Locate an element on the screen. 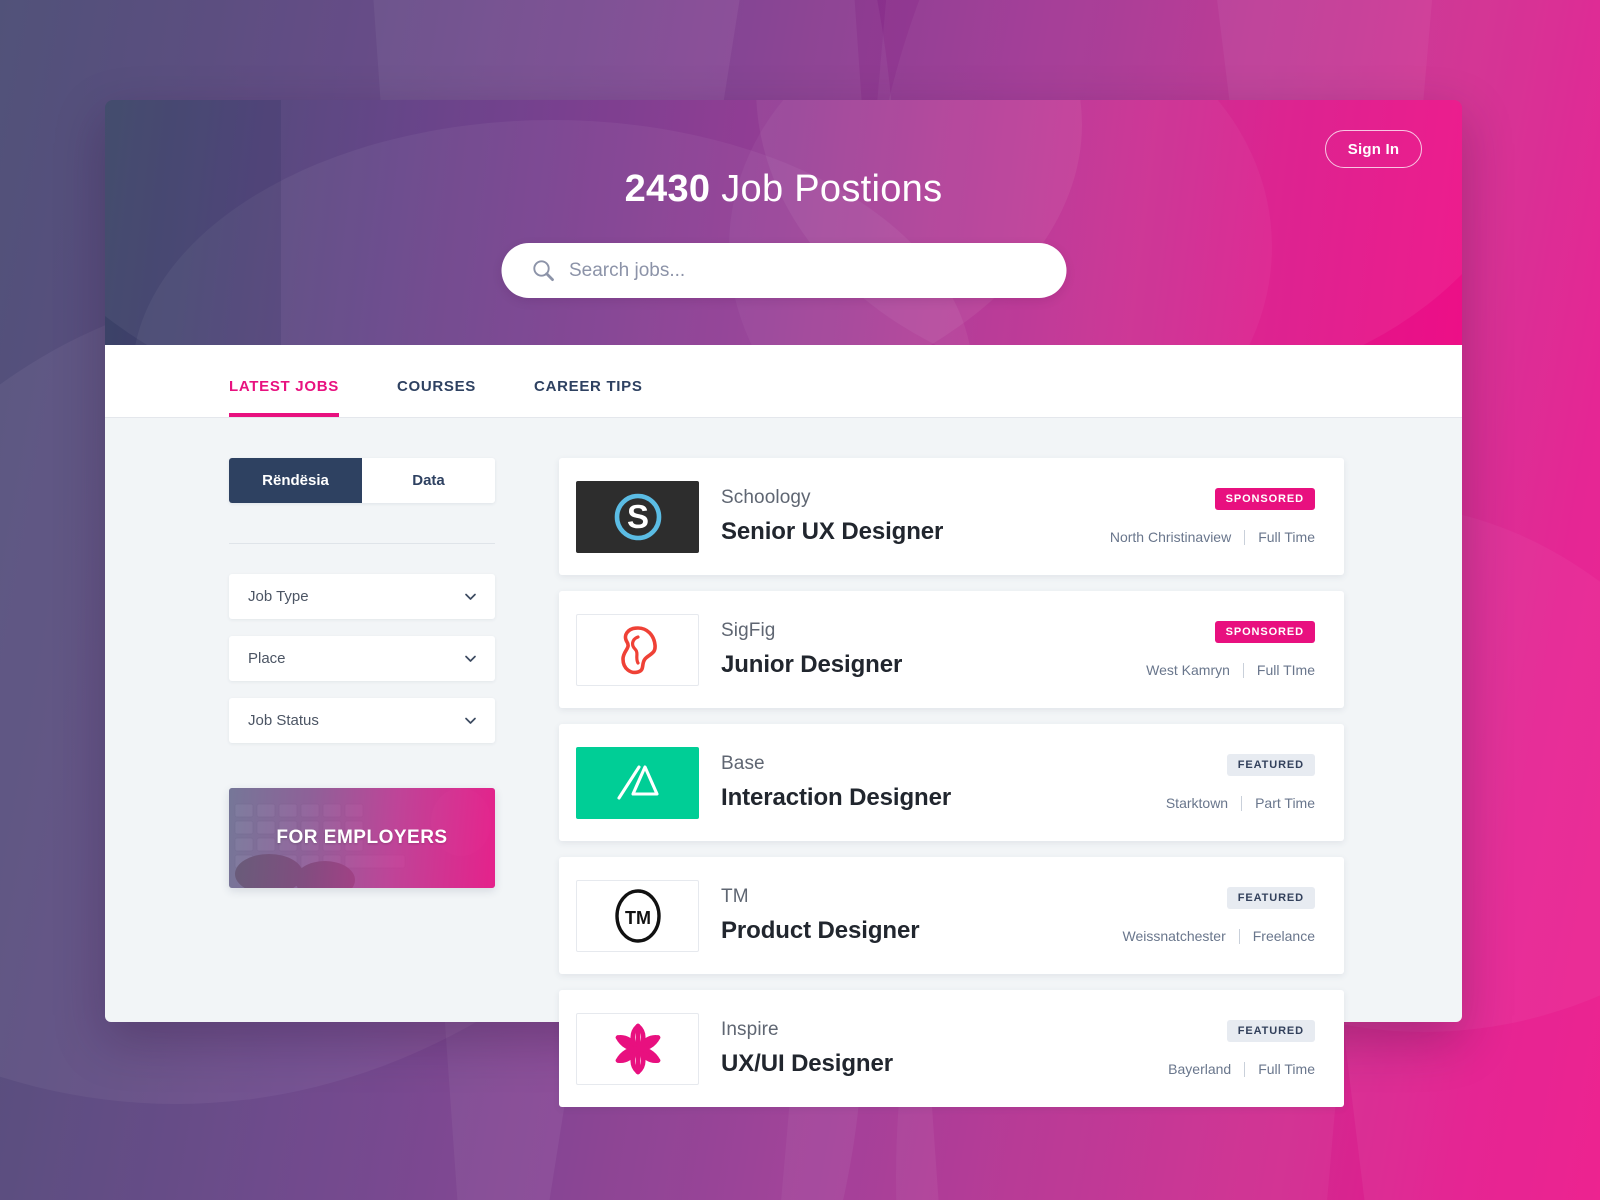  schoology-logo: S is located at coordinates (637, 516).